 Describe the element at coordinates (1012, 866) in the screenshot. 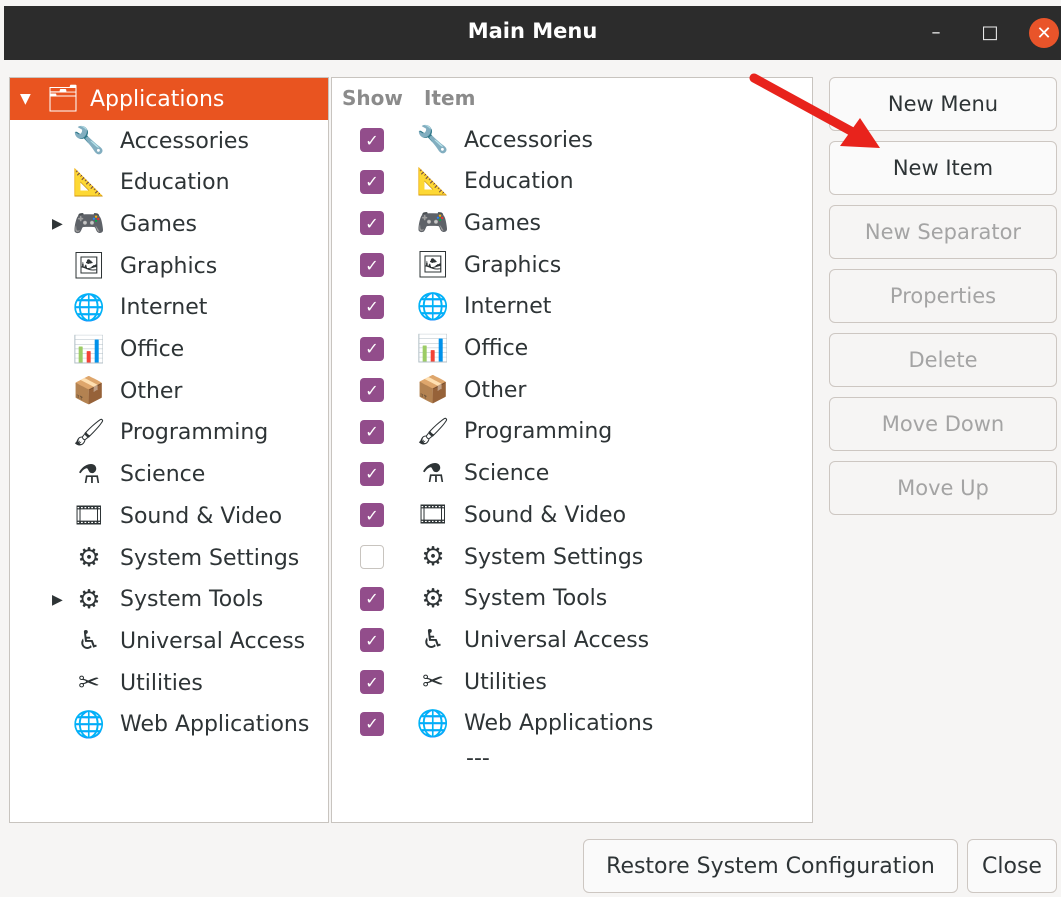

I see `close-button: Close` at that location.